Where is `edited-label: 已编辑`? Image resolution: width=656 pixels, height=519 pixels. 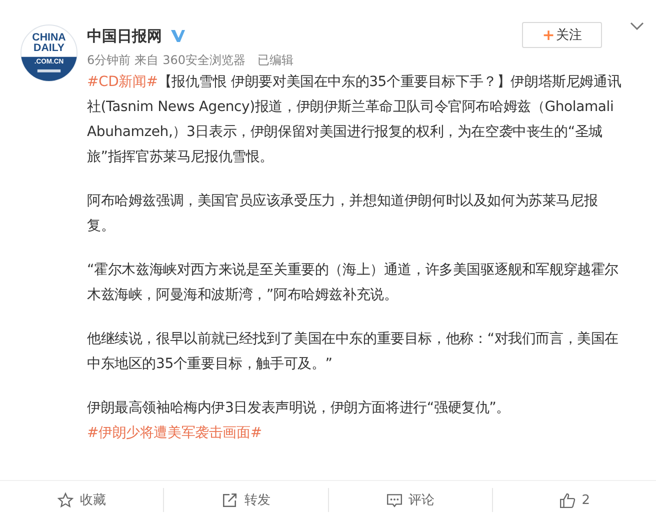
edited-label: 已编辑 is located at coordinates (276, 60).